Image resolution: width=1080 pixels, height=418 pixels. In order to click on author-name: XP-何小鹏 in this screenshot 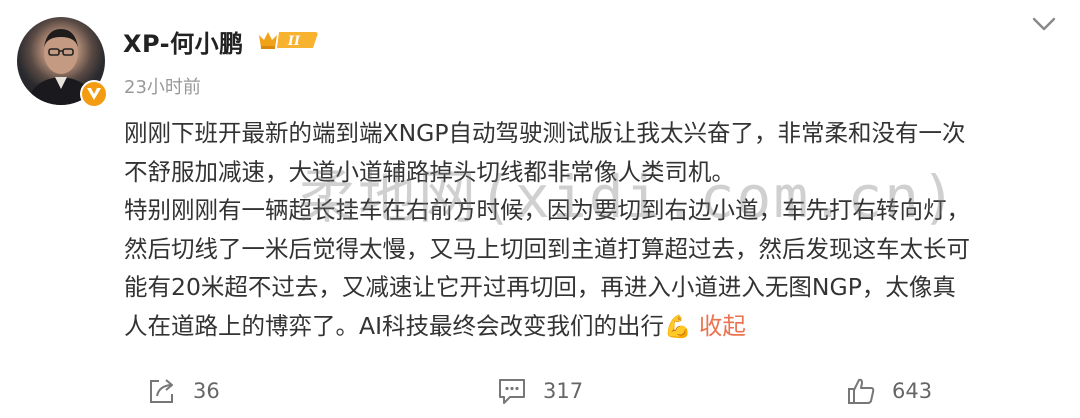, I will do `click(183, 41)`.